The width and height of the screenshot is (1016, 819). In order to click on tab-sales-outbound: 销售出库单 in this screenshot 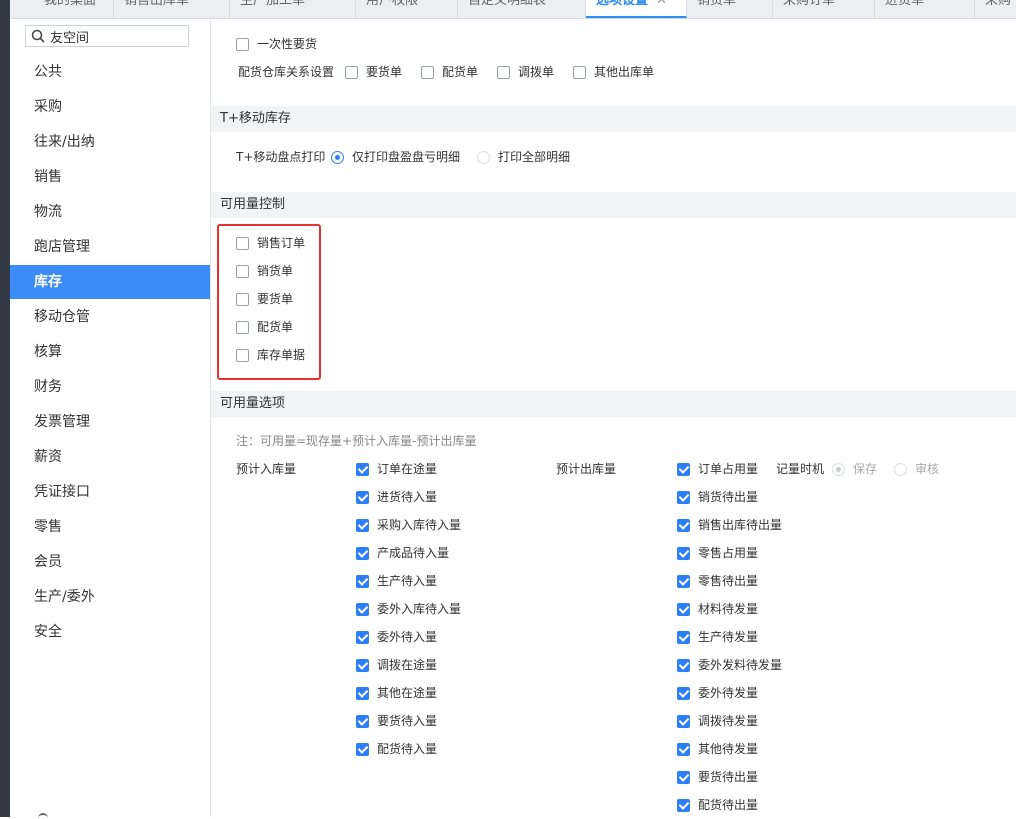, I will do `click(172, 9)`.